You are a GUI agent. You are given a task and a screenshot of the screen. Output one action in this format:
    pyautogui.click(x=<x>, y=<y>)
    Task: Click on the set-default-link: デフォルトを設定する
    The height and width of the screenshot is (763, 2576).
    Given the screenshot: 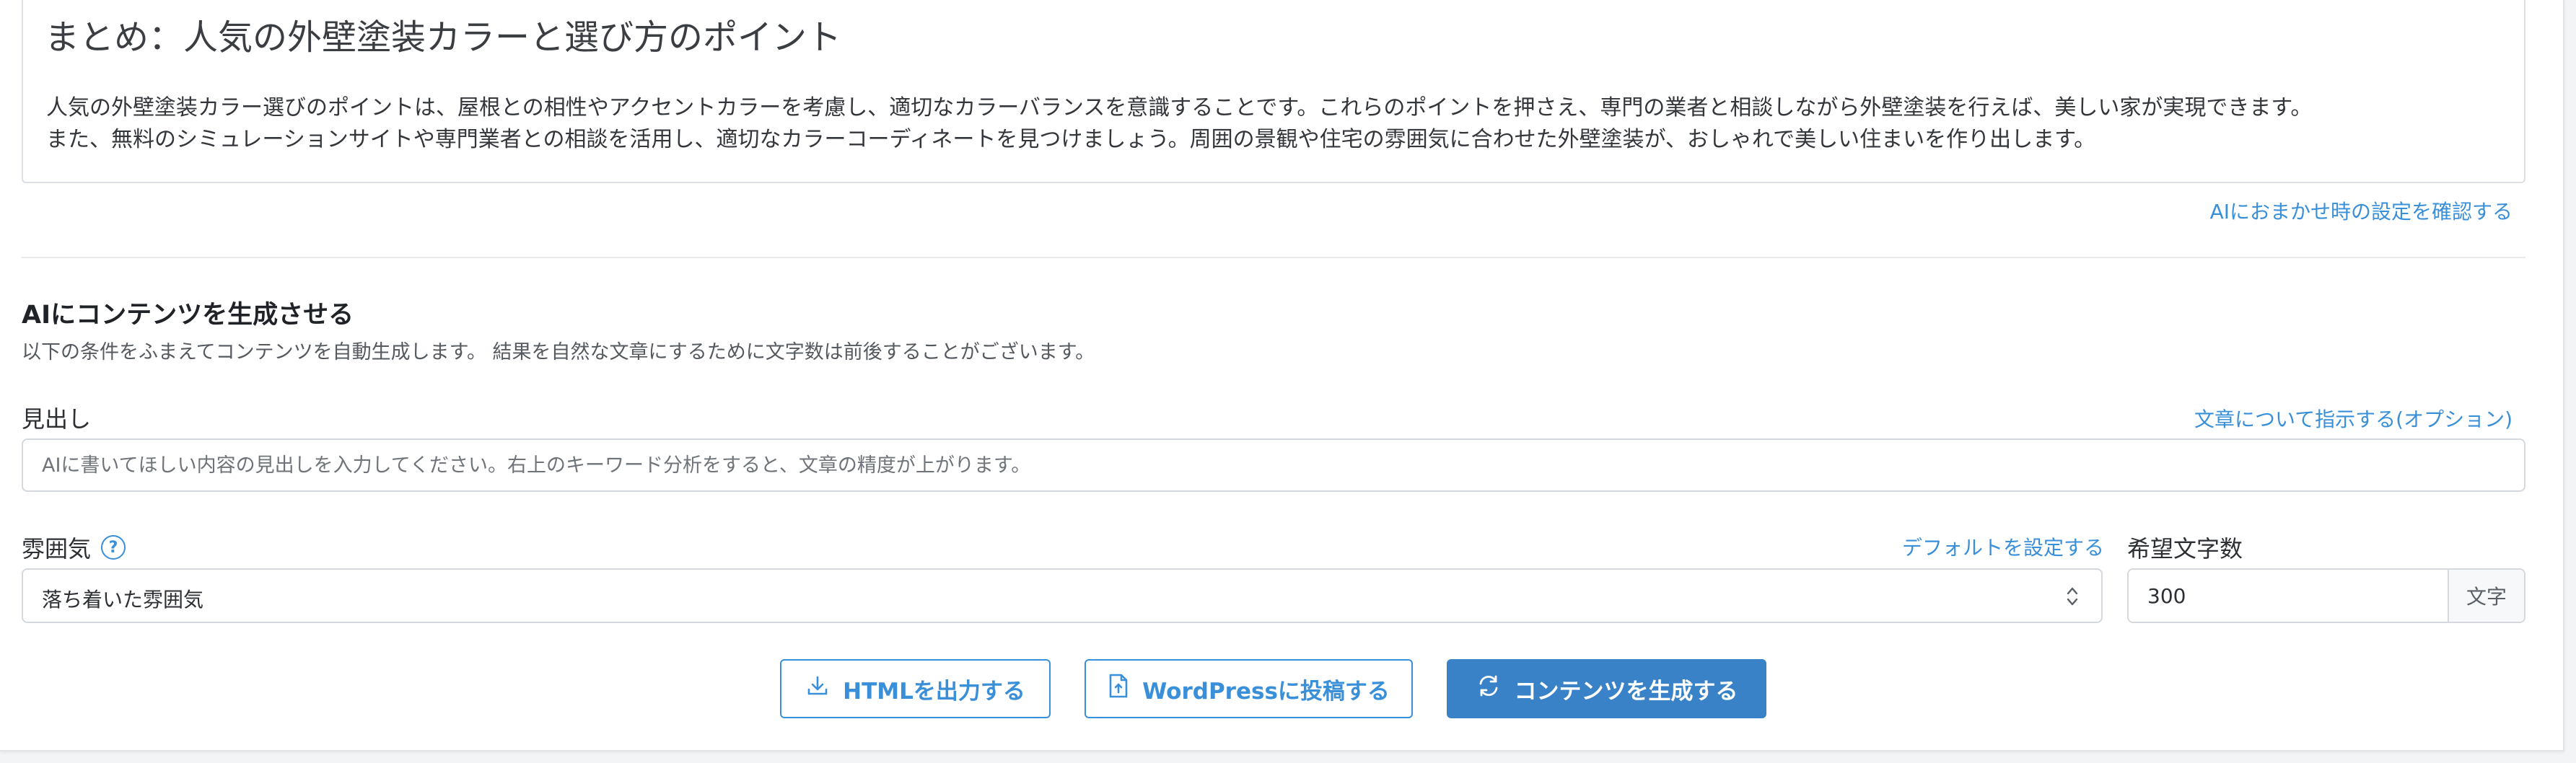 What is the action you would take?
    pyautogui.click(x=2003, y=546)
    